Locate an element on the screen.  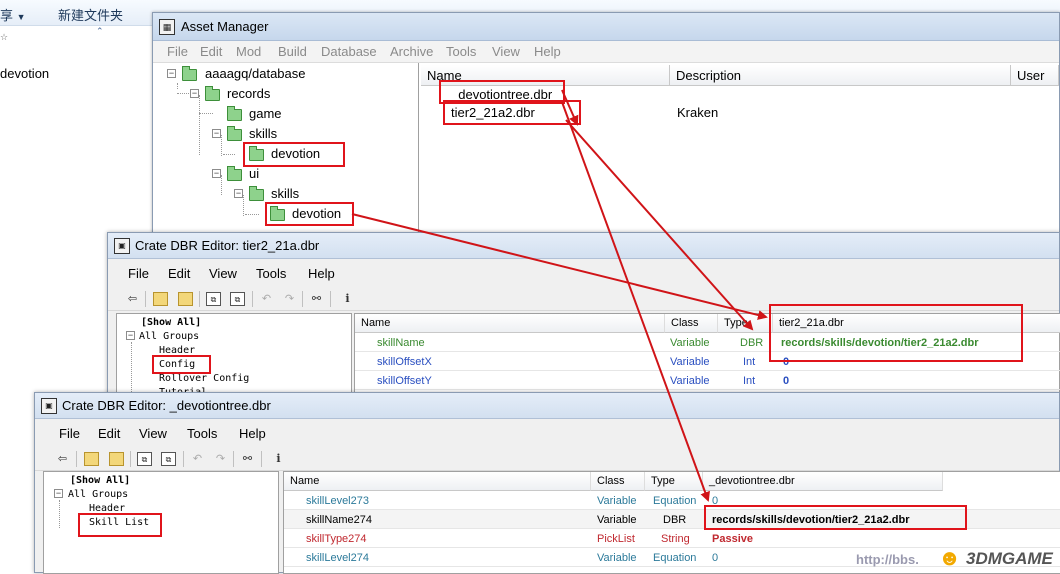
watermark-logo: 3DMGAME is located at coordinates (1009, 558).